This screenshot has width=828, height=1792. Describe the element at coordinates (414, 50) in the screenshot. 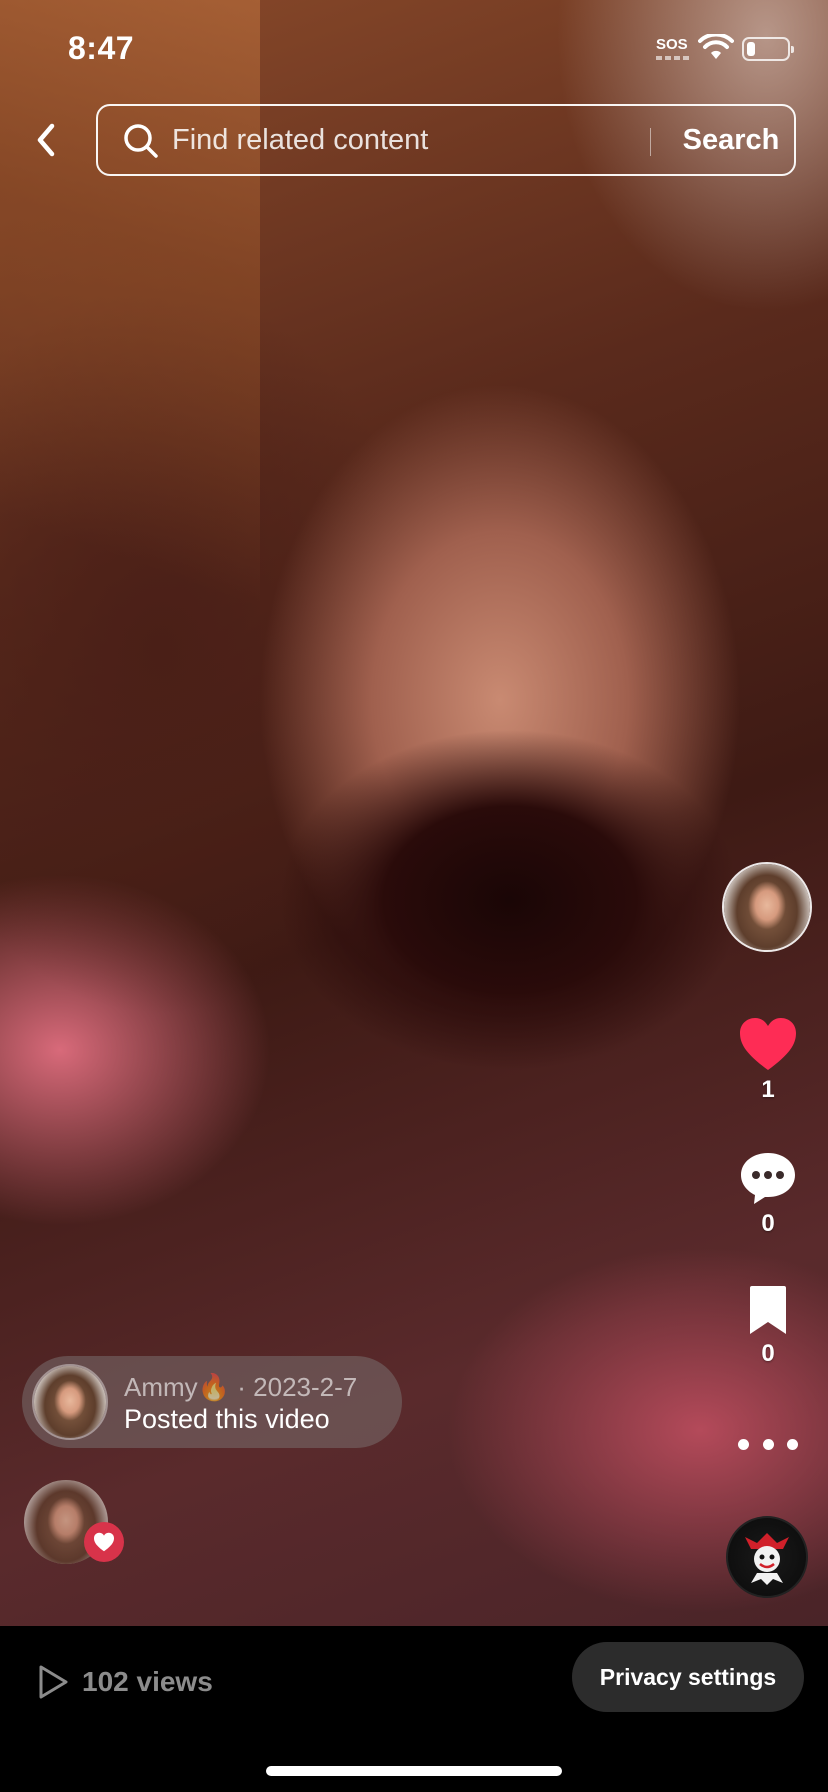

I see `status-bar: 8:47 SOS` at that location.